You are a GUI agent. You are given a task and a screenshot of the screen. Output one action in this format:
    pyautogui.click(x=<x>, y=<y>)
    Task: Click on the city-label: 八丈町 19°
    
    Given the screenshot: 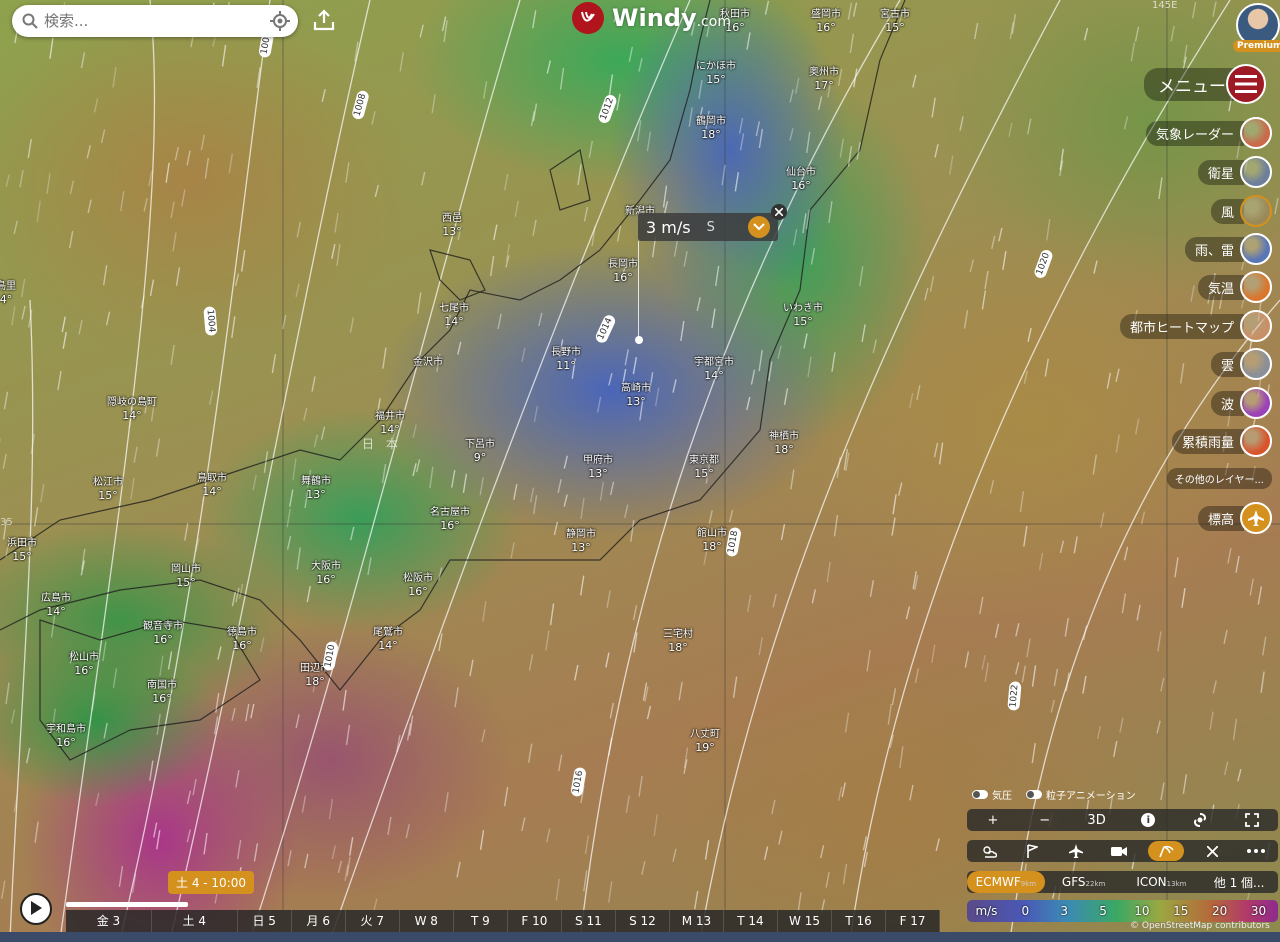 What is the action you would take?
    pyautogui.click(x=705, y=741)
    